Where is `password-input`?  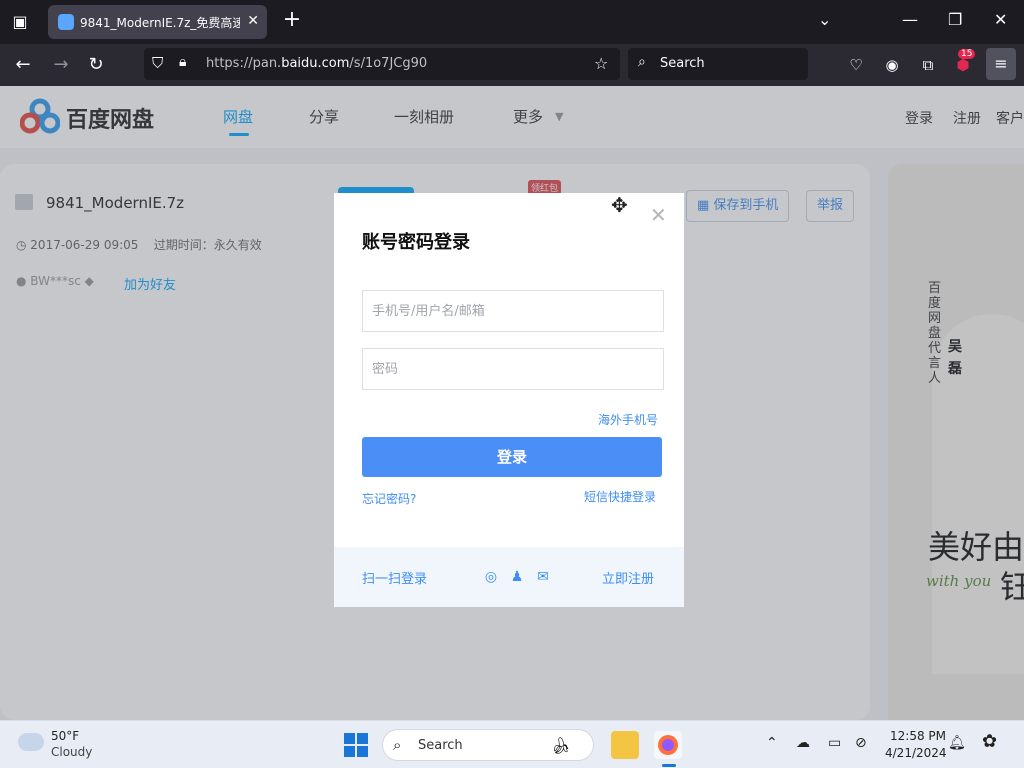 password-input is located at coordinates (513, 369).